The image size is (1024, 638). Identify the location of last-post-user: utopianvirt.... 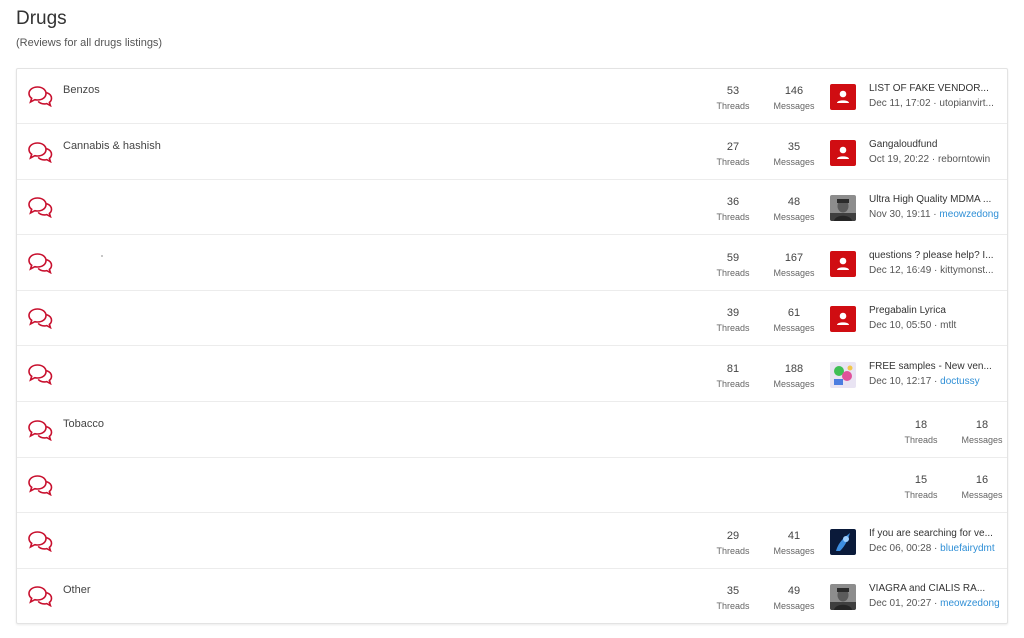
(966, 103).